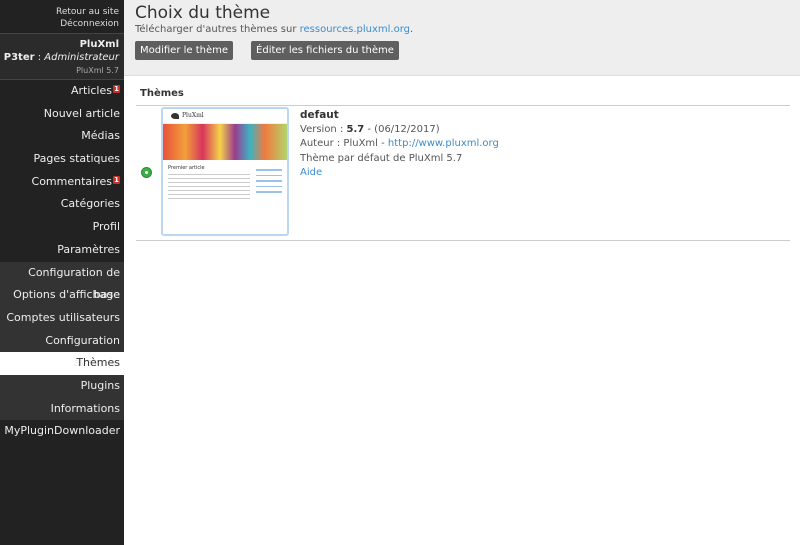 This screenshot has height=545, width=800. I want to click on theme-description: Thème par défaut de PluXml 5.7, so click(381, 158).